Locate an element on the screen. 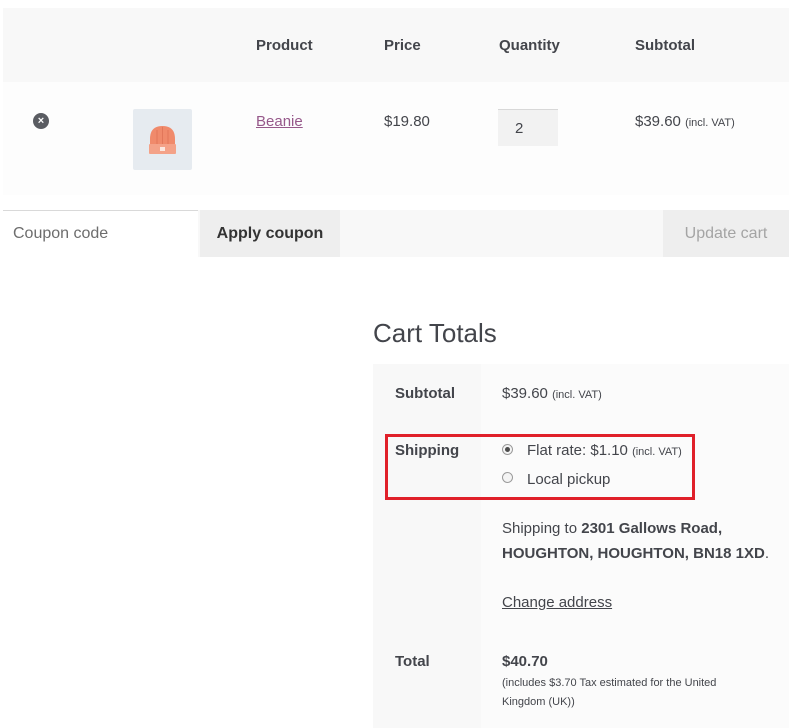  shipping-address-second-line: HOUGHTON, HOUGHTON, BN18 1XD. is located at coordinates (635, 553).